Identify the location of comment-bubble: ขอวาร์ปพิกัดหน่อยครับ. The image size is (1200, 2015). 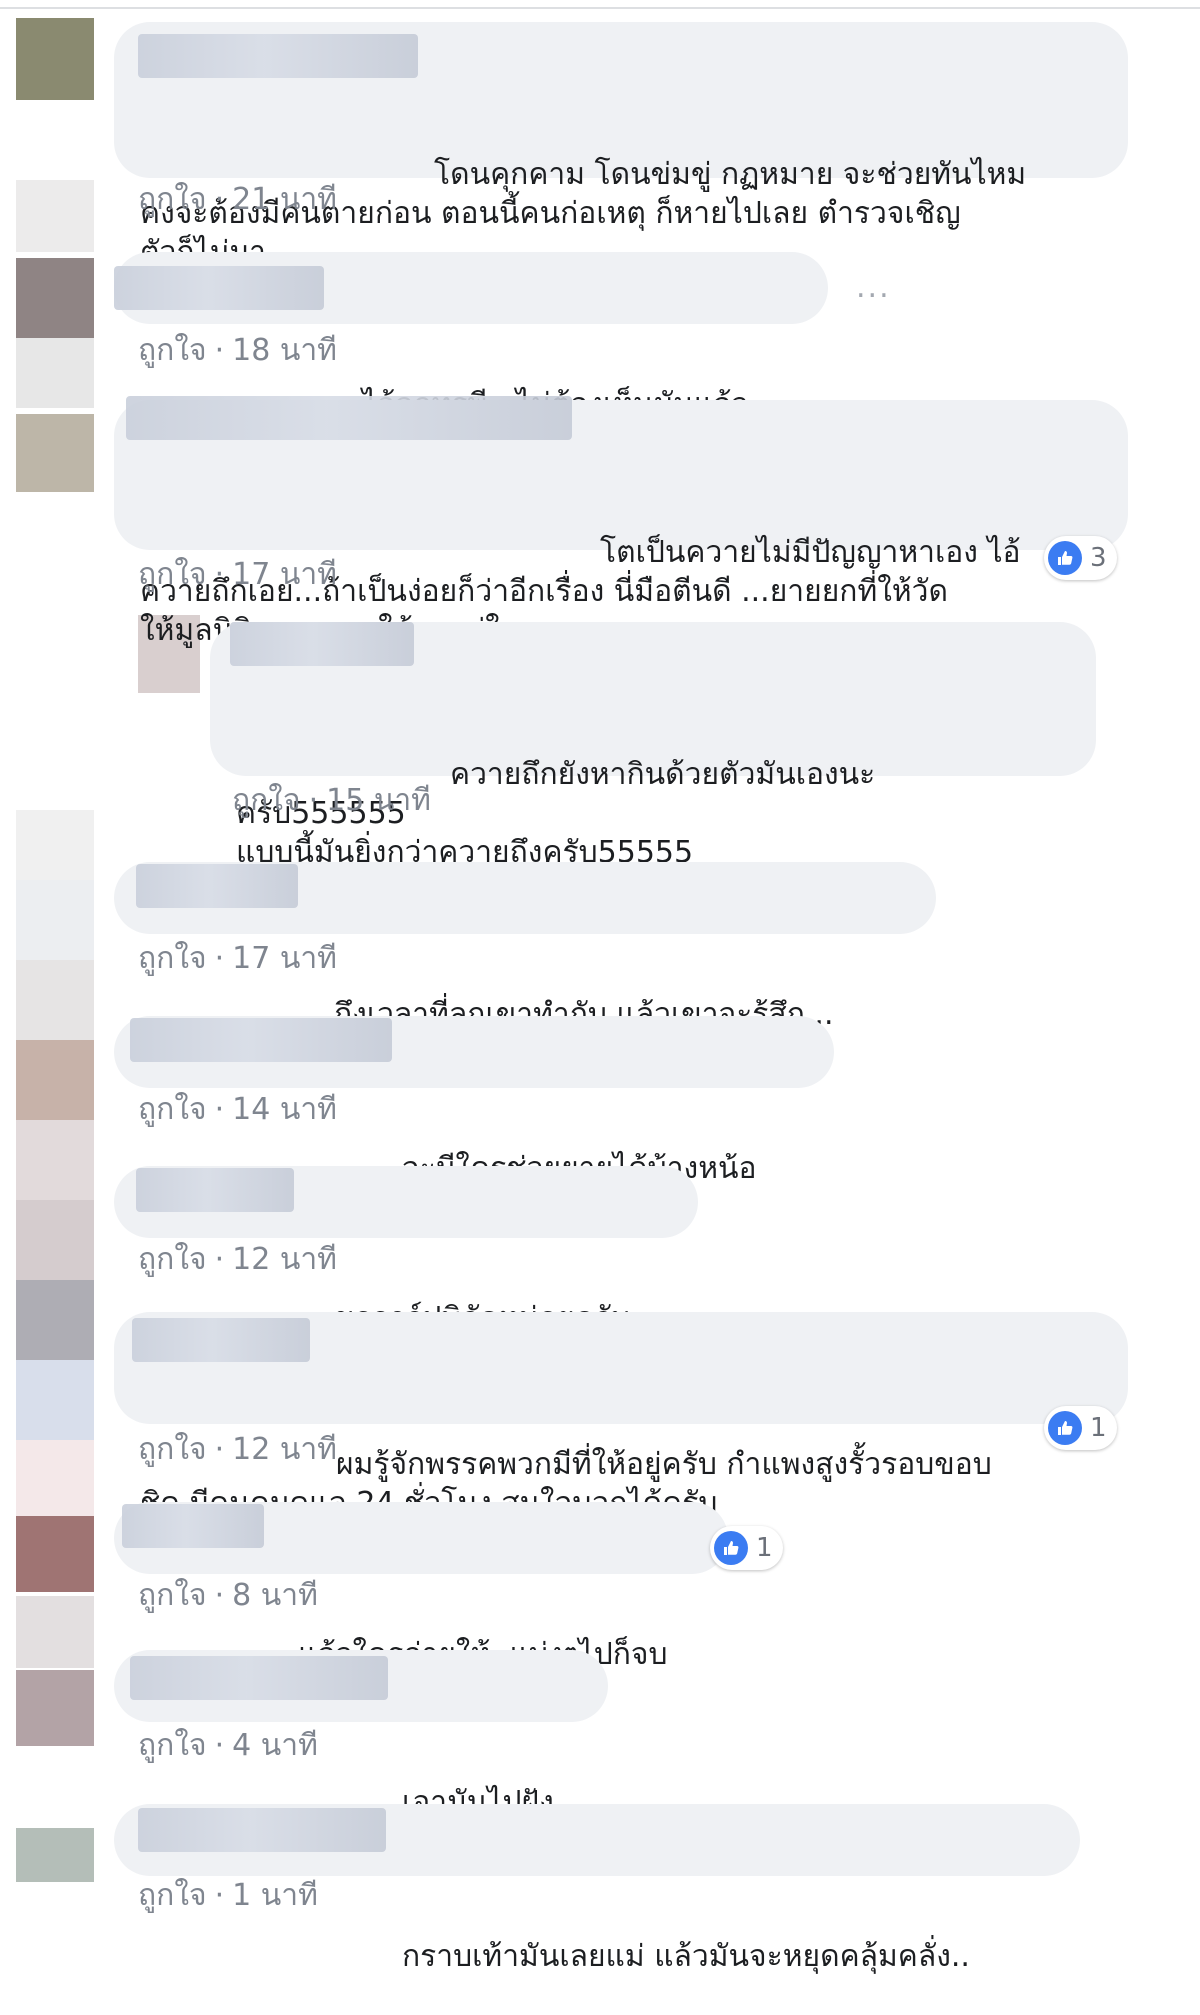
(406, 1251).